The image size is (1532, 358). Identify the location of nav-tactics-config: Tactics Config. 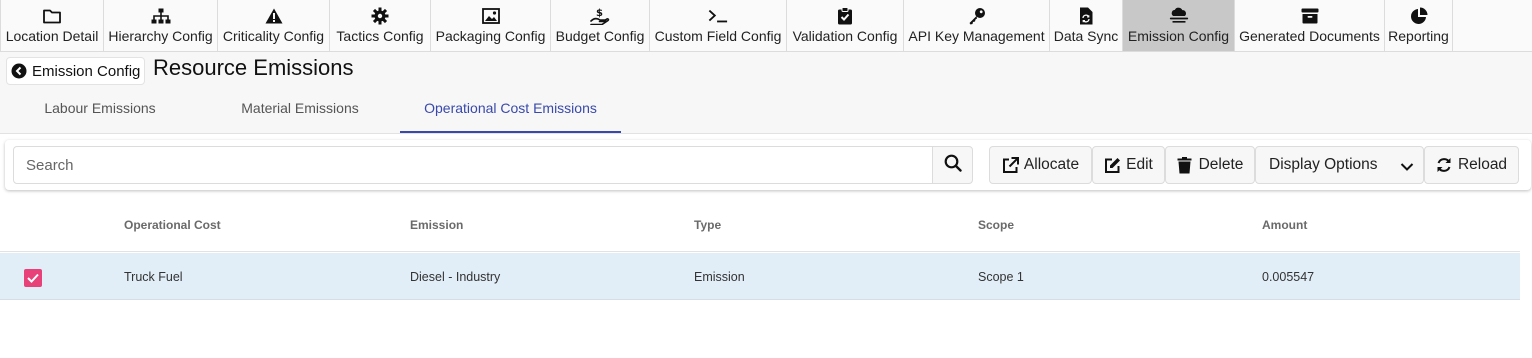
(380, 25).